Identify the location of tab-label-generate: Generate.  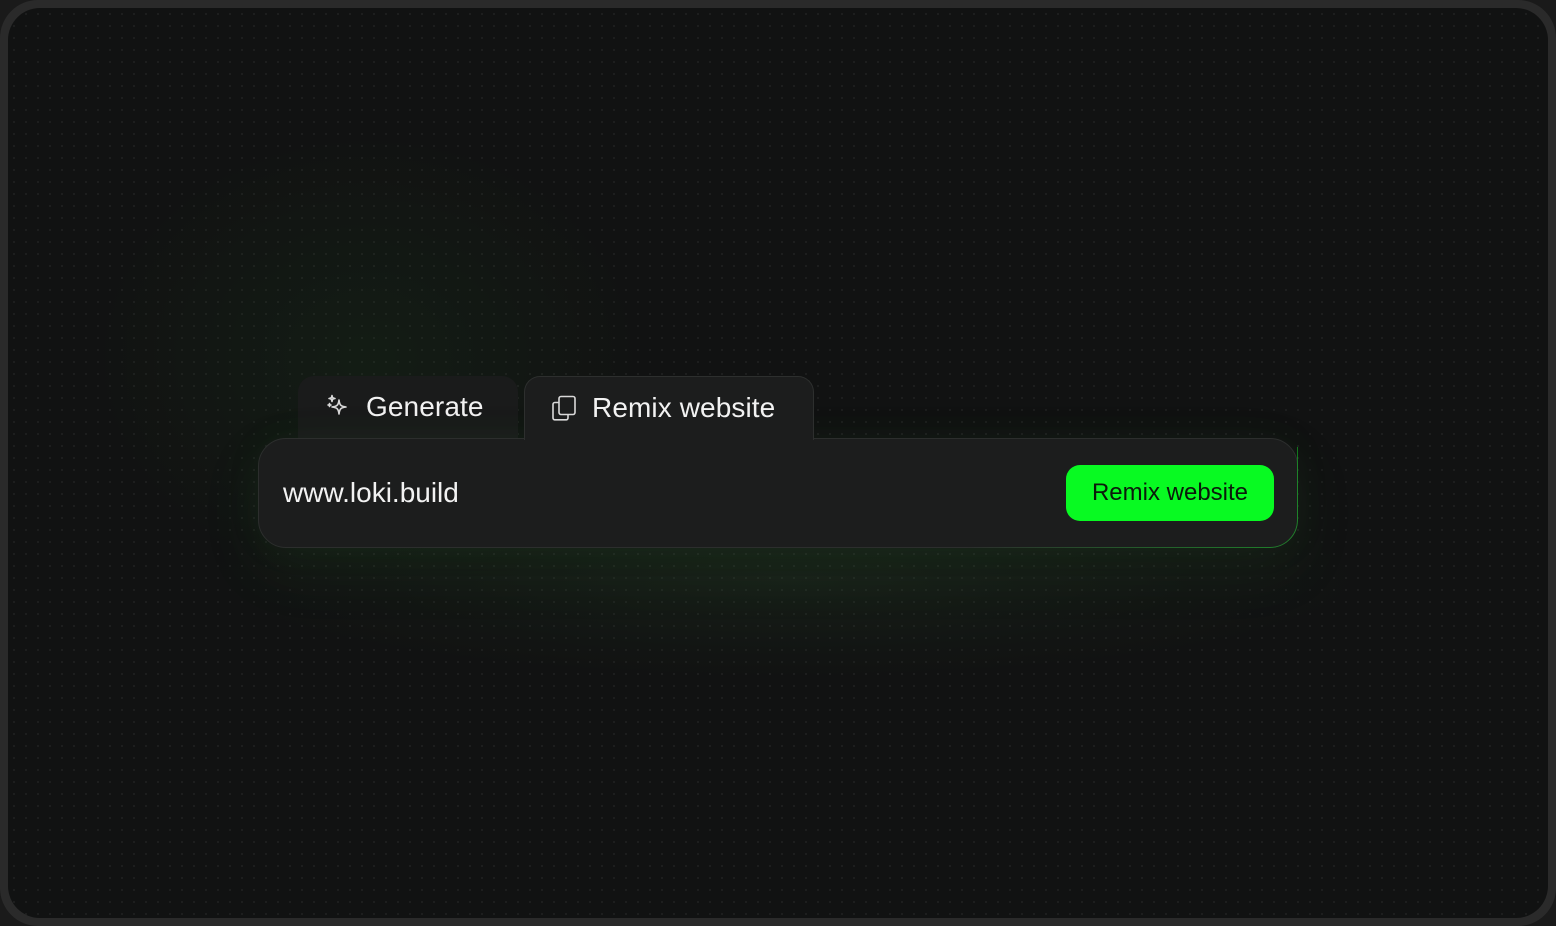
(425, 406).